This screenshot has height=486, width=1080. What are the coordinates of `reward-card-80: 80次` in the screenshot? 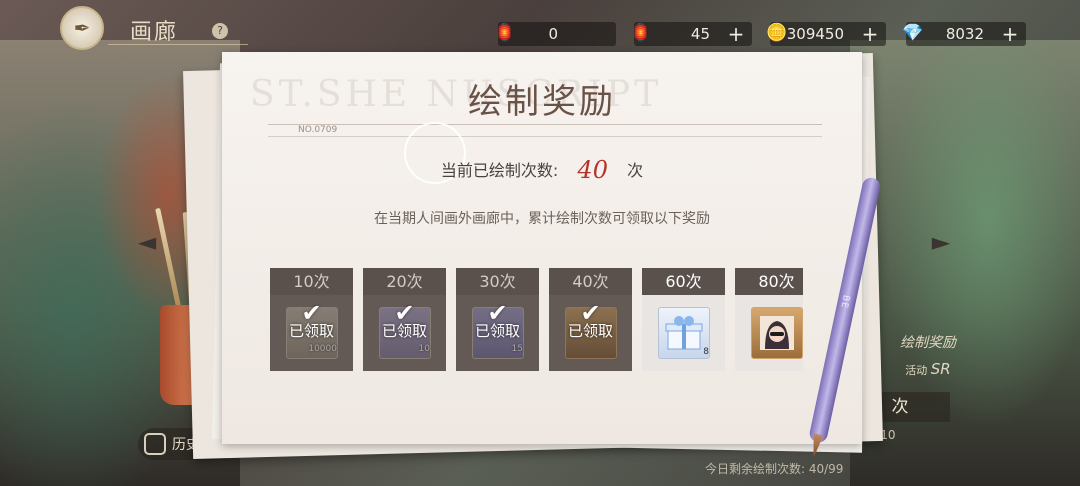 It's located at (769, 319).